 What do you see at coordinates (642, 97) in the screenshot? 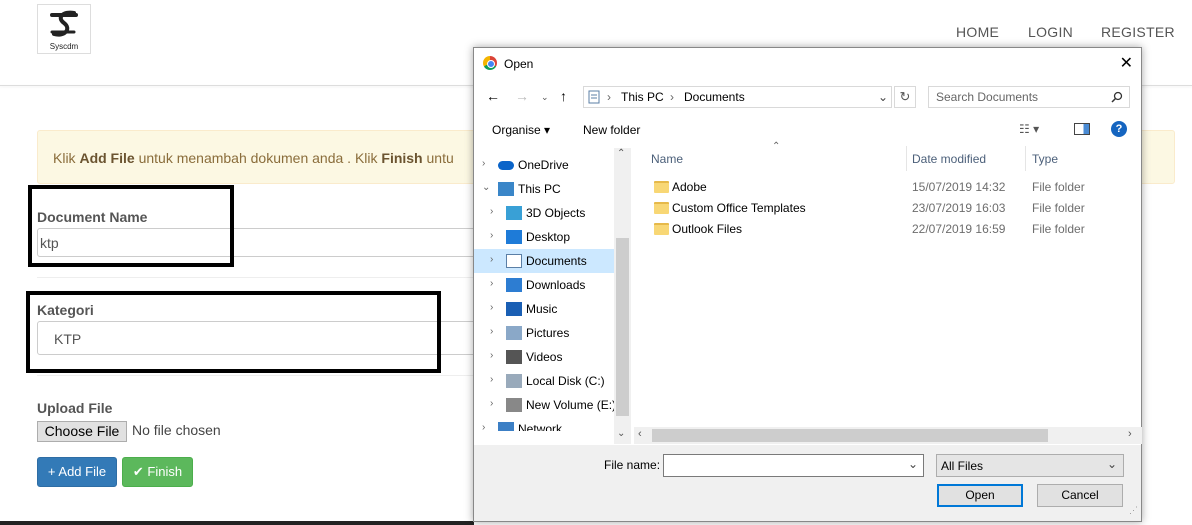
I see `breadcrumb-this-pc: This PC` at bounding box center [642, 97].